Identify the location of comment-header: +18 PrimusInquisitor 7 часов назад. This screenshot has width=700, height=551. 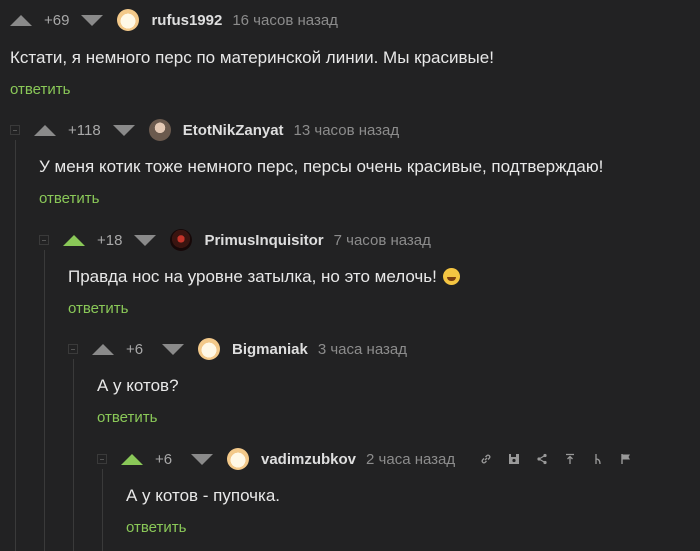
(235, 240).